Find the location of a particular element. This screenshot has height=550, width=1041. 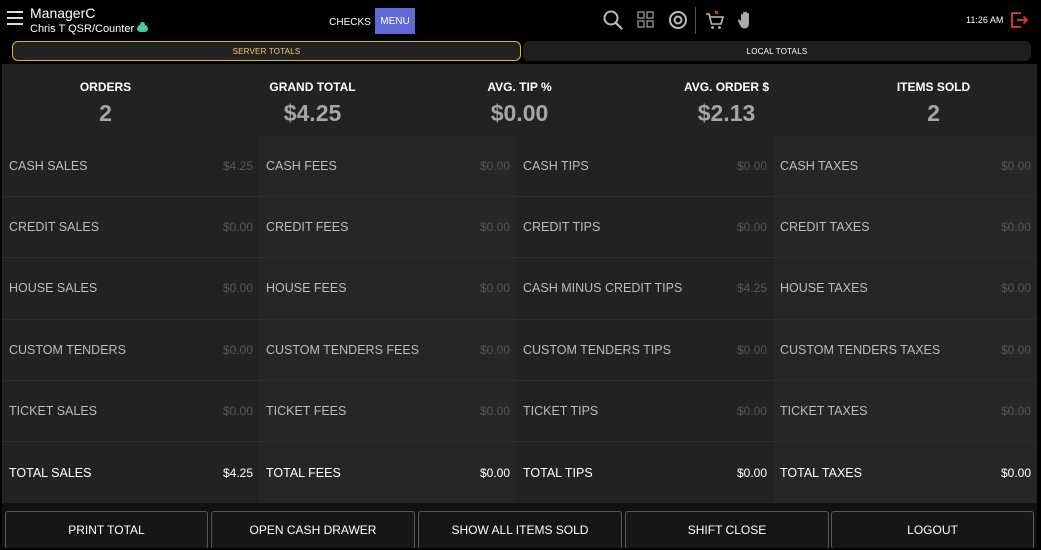

table-row: CREDIT TAXES $0.00 is located at coordinates (905, 228).